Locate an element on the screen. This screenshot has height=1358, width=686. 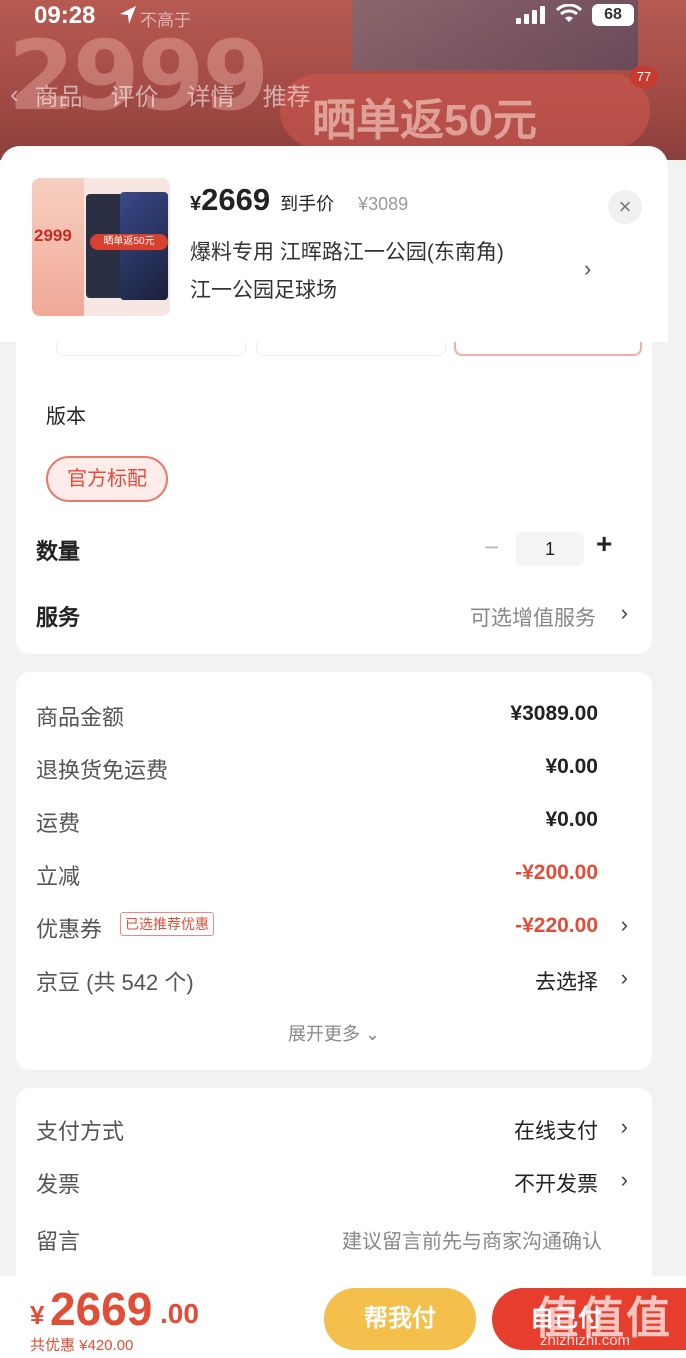
location-arrow-icon is located at coordinates (128, 15).